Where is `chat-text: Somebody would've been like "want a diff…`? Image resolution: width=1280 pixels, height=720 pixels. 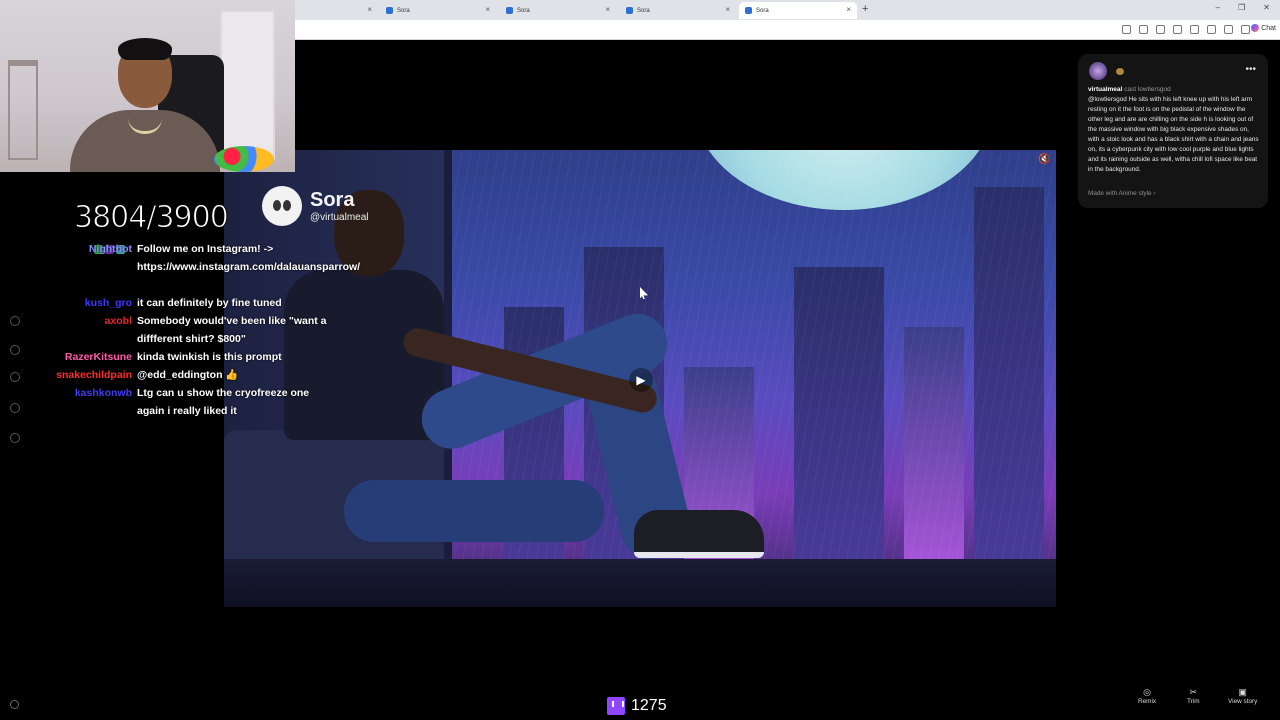
chat-text: Somebody would've been like "want a diff… is located at coordinates (232, 330).